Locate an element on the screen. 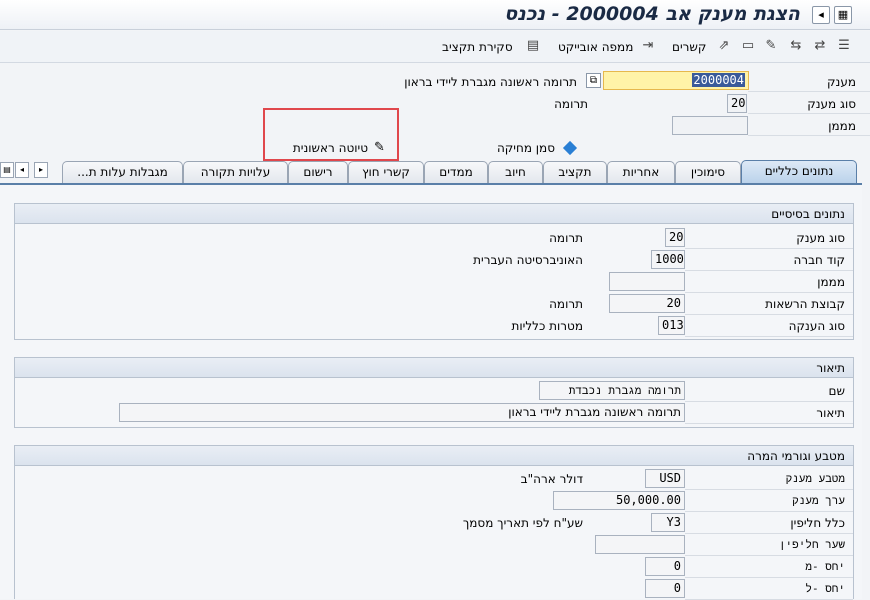  edit-pencil-icon: ✎ is located at coordinates (771, 46).